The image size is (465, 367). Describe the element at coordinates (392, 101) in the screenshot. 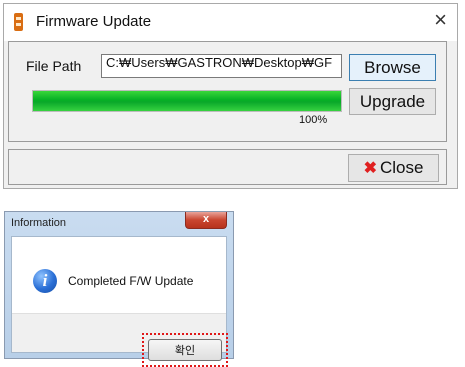

I see `upgrade-button: Upgrade` at that location.